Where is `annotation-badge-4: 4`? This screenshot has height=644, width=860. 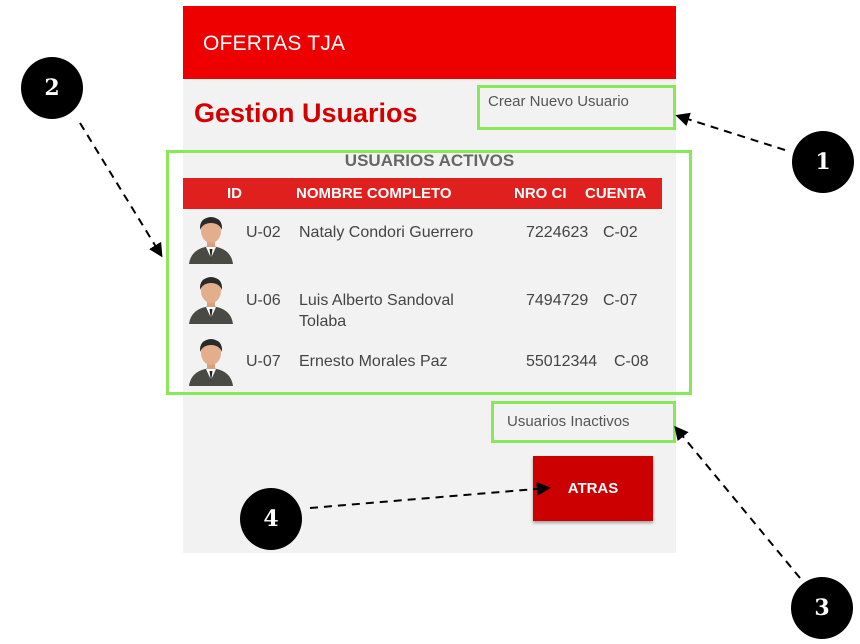
annotation-badge-4: 4 is located at coordinates (271, 519).